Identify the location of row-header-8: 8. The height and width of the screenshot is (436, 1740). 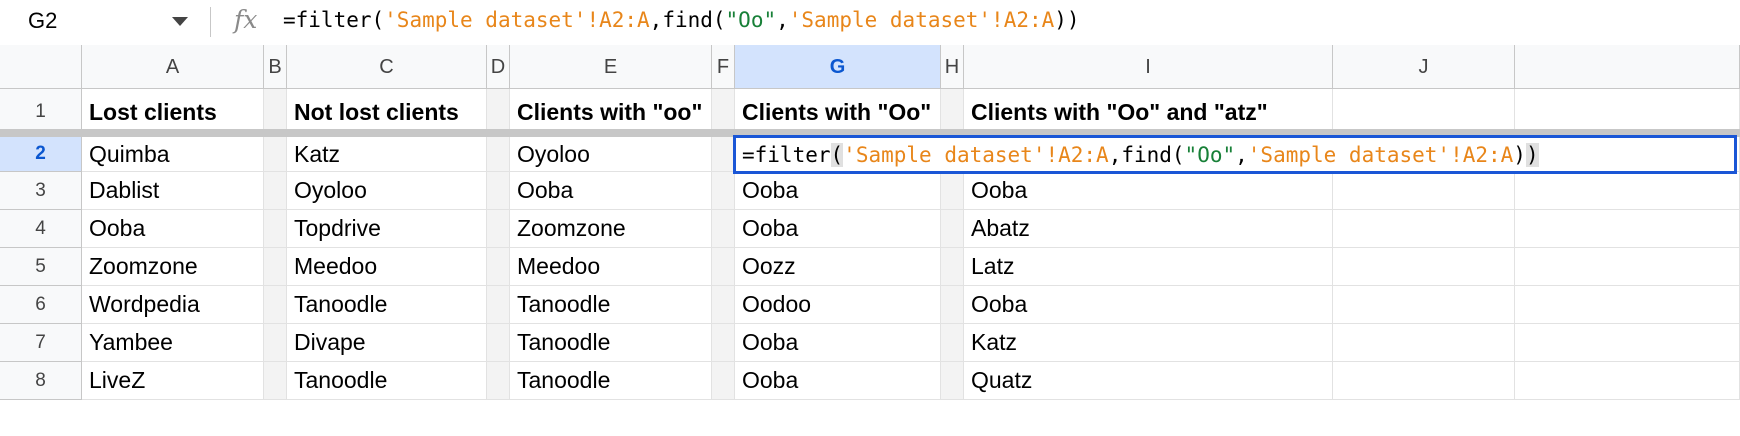
(41, 381).